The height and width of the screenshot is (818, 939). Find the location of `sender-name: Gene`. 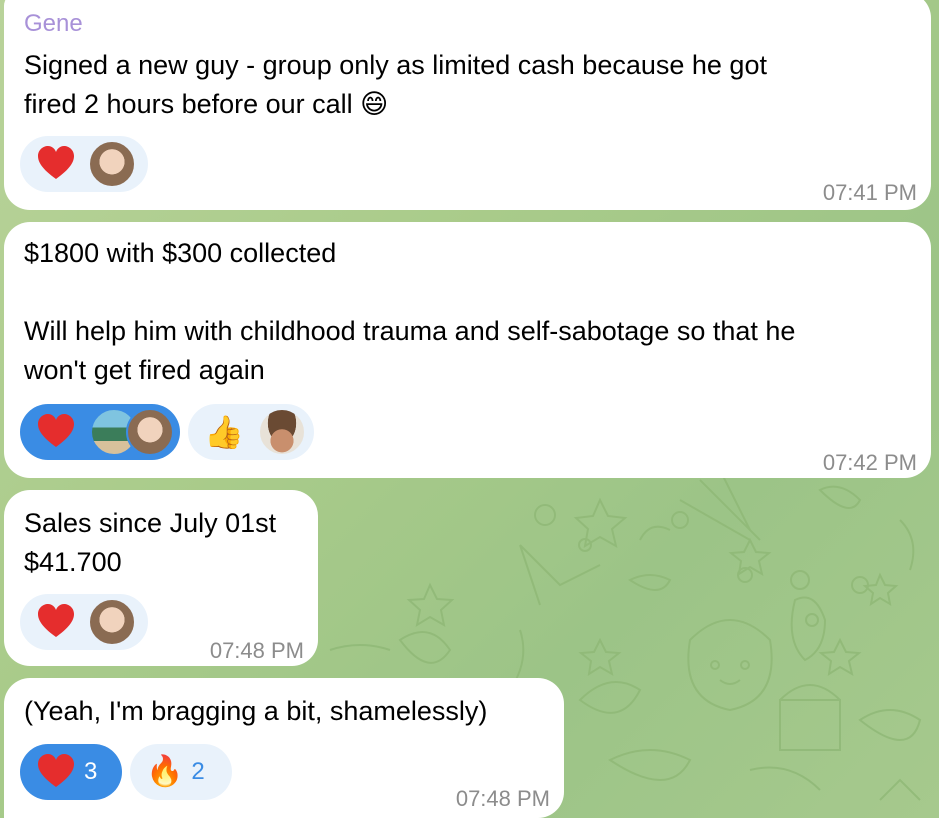

sender-name: Gene is located at coordinates (53, 24).